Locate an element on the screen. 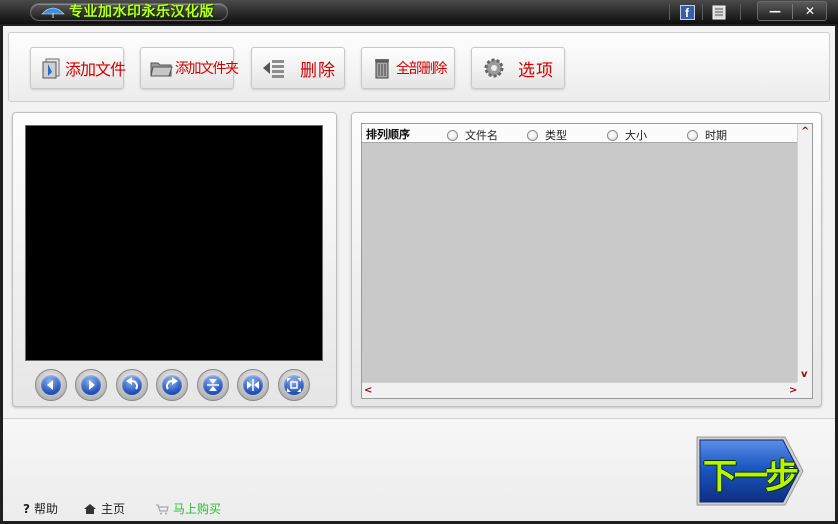 This screenshot has width=838, height=524. fit-screen-icon is located at coordinates (294, 385).